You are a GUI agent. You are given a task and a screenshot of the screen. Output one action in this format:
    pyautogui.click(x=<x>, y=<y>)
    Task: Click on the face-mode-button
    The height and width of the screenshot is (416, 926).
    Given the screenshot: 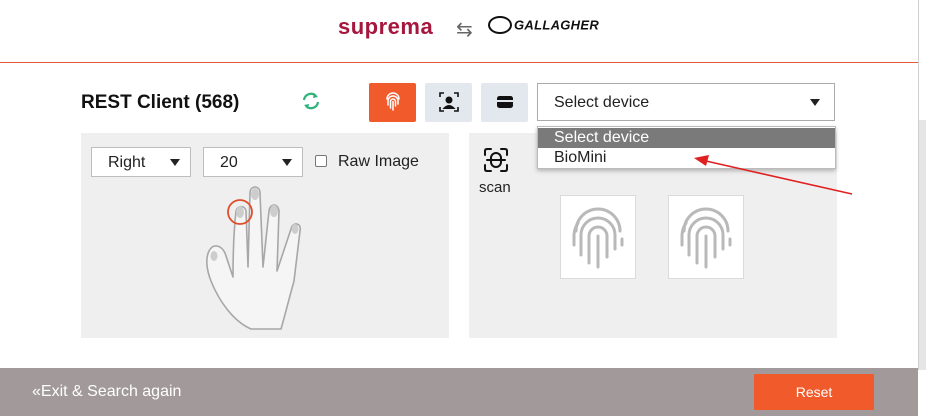 What is the action you would take?
    pyautogui.click(x=448, y=102)
    